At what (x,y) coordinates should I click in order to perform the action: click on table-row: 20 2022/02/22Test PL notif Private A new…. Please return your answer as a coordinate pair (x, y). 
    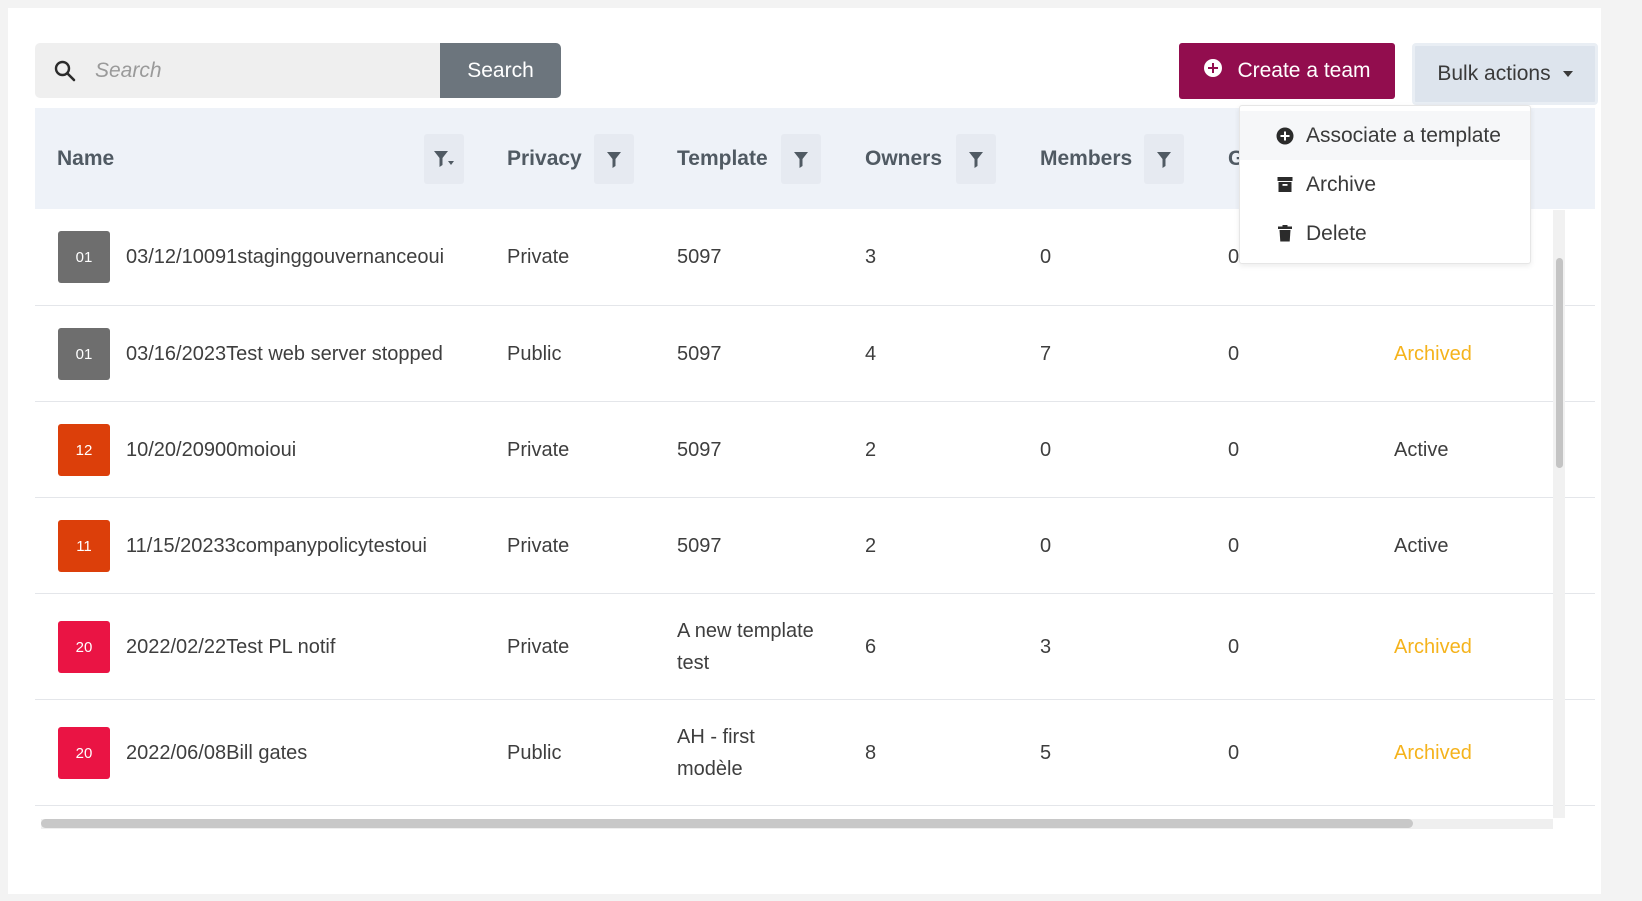
    Looking at the image, I should click on (815, 647).